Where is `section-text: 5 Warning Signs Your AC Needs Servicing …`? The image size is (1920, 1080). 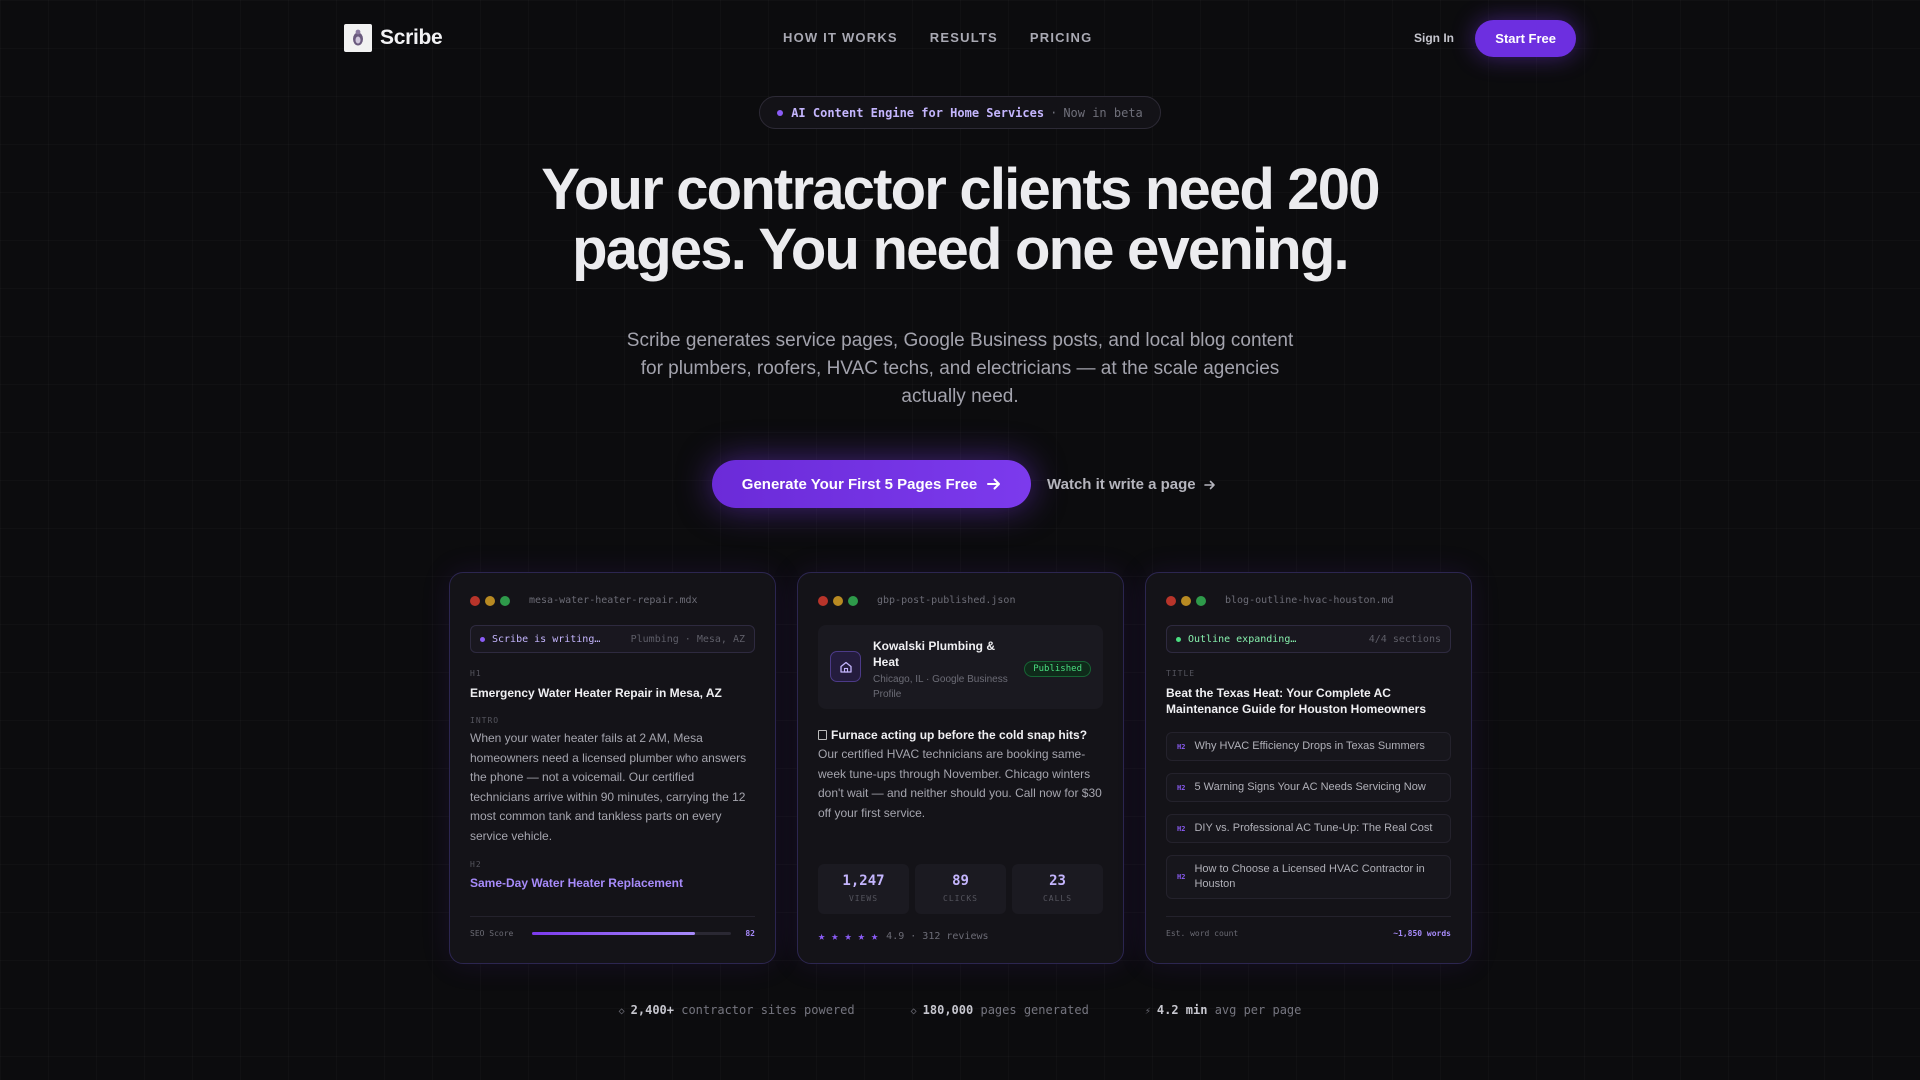 section-text: 5 Warning Signs Your AC Needs Servicing … is located at coordinates (1310, 787).